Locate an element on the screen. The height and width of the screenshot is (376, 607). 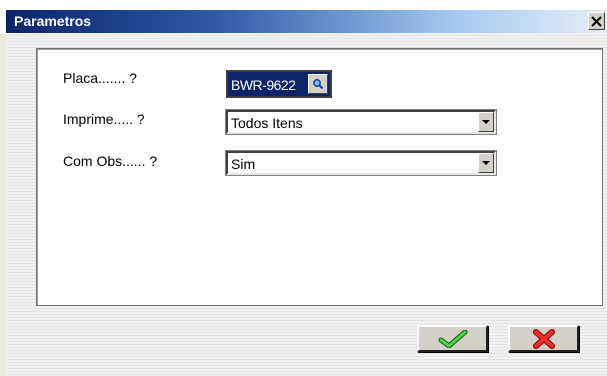
window-title: Parametros is located at coordinates (53, 21).